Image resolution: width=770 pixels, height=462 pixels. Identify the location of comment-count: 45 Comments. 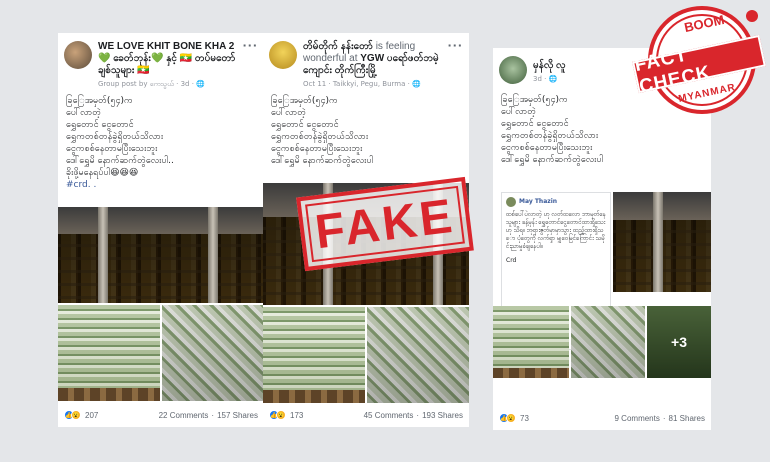
(389, 415).